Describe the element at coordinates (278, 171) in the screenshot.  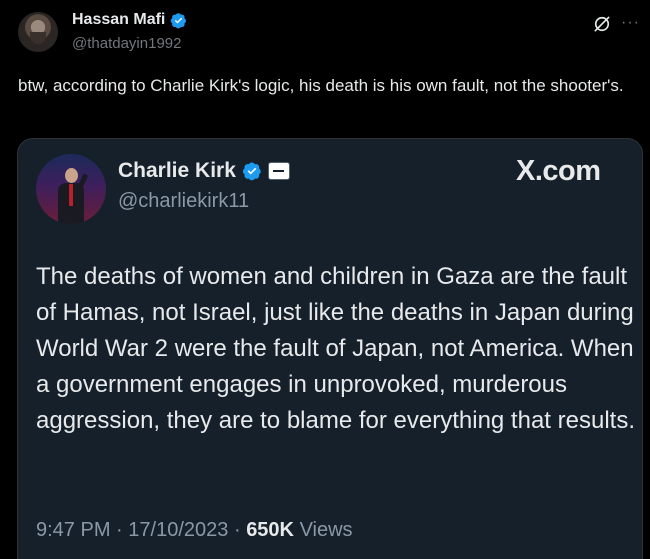
I see `affiliation-badge-icon` at that location.